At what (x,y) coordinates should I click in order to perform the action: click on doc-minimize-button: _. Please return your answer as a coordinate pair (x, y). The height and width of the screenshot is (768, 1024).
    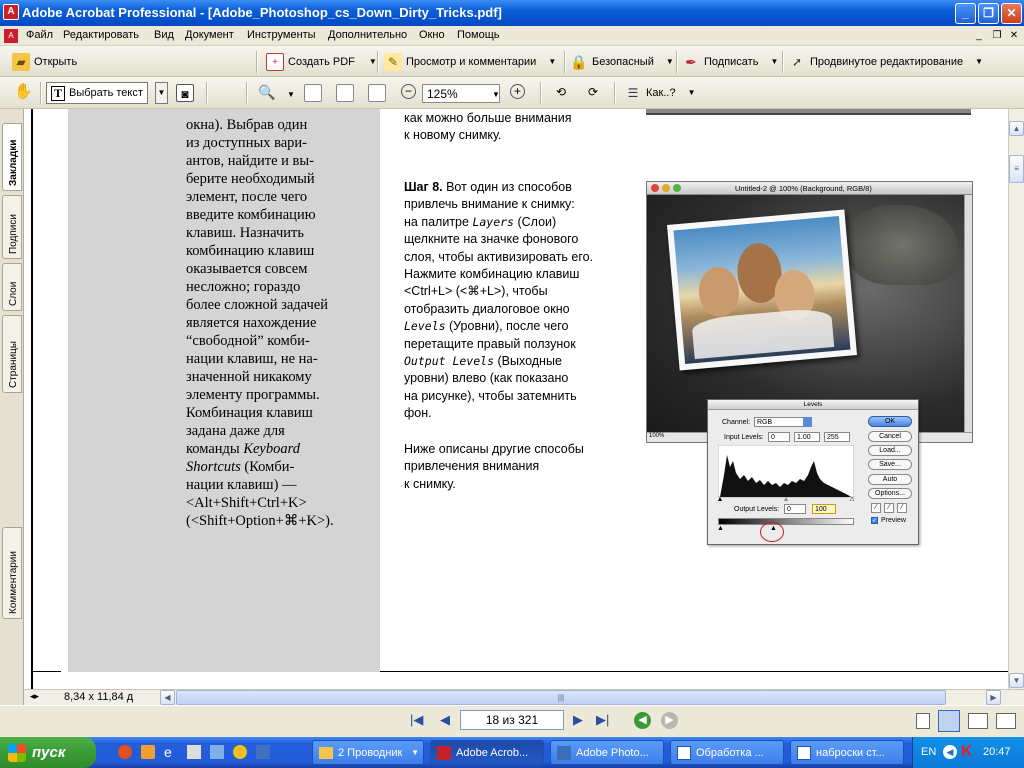
    Looking at the image, I should click on (979, 36).